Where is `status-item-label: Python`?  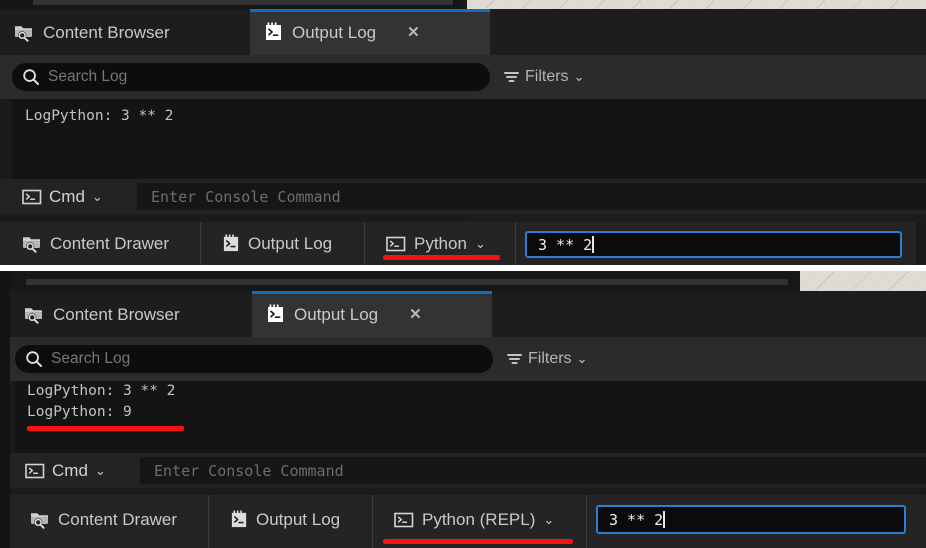
status-item-label: Python is located at coordinates (440, 243).